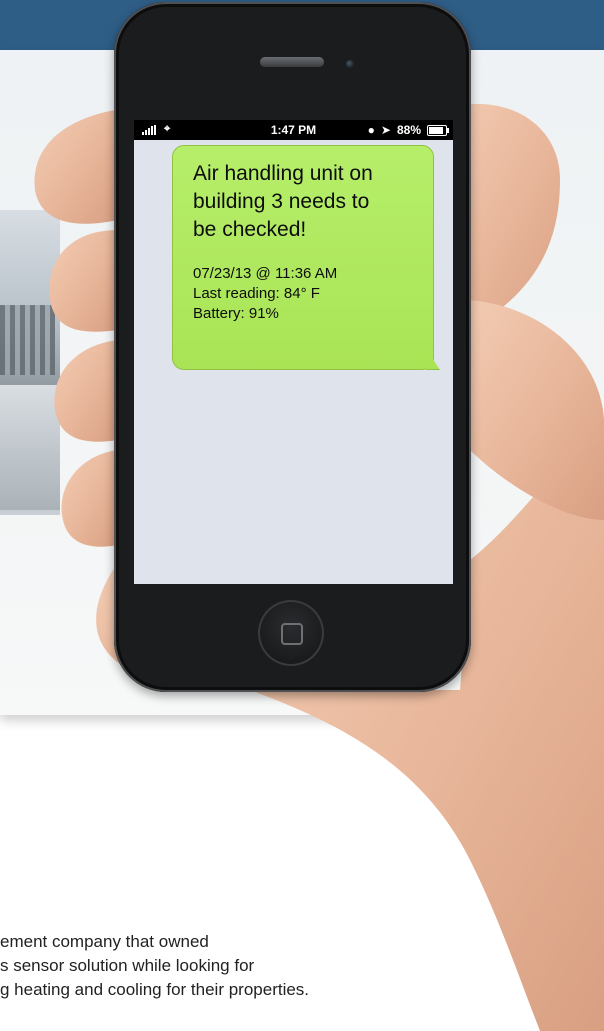  I want to click on home-square-icon, so click(292, 634).